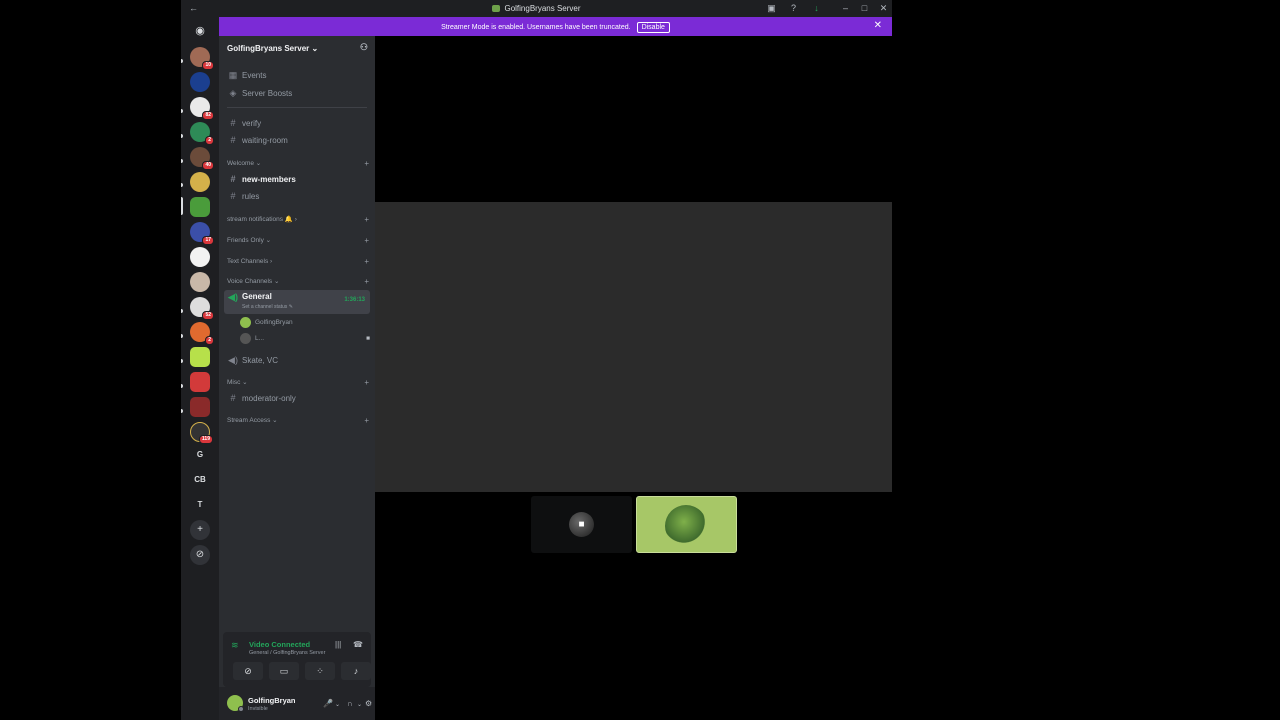 The image size is (1280, 720). Describe the element at coordinates (350, 703) in the screenshot. I see `headphones-icon: ∩` at that location.